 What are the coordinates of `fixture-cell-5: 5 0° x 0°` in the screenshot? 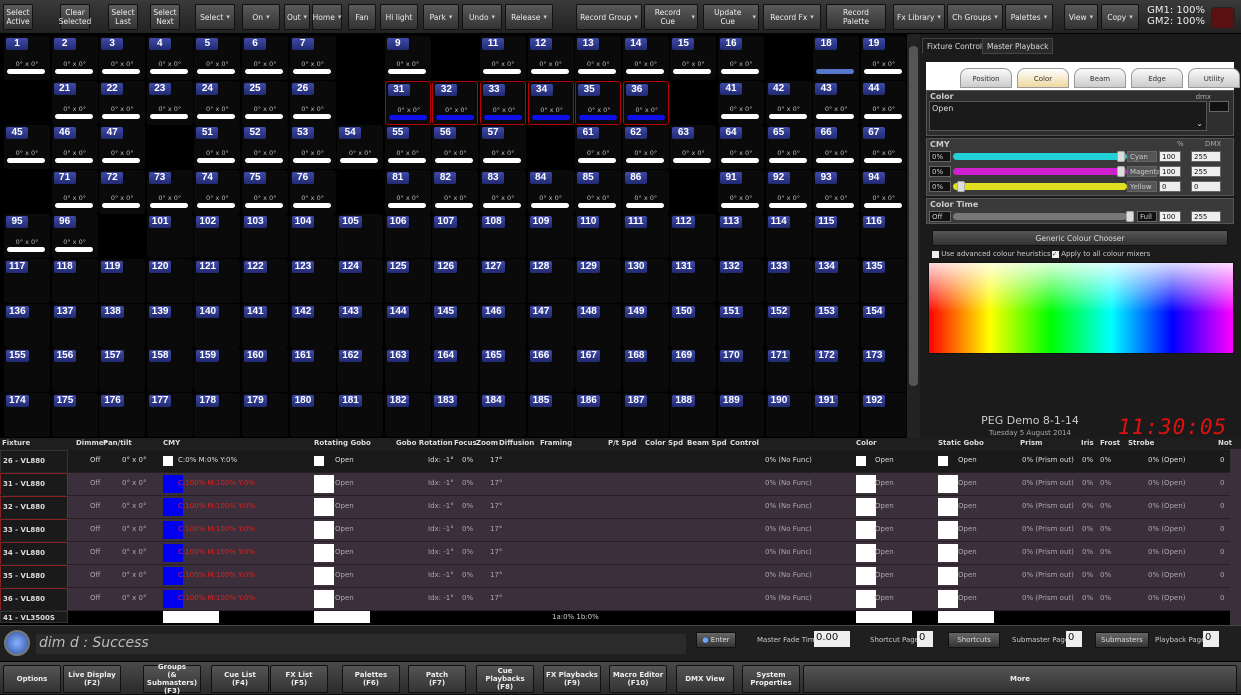 It's located at (217, 58).